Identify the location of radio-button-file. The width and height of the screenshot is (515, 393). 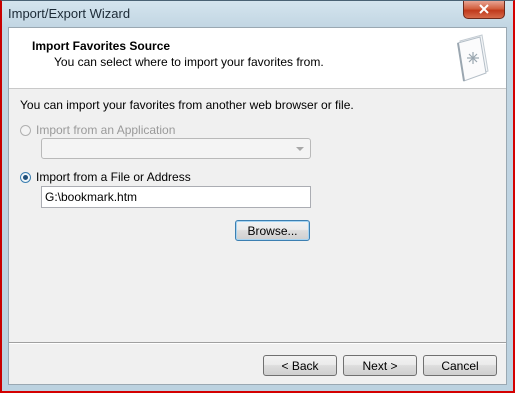
(25, 177).